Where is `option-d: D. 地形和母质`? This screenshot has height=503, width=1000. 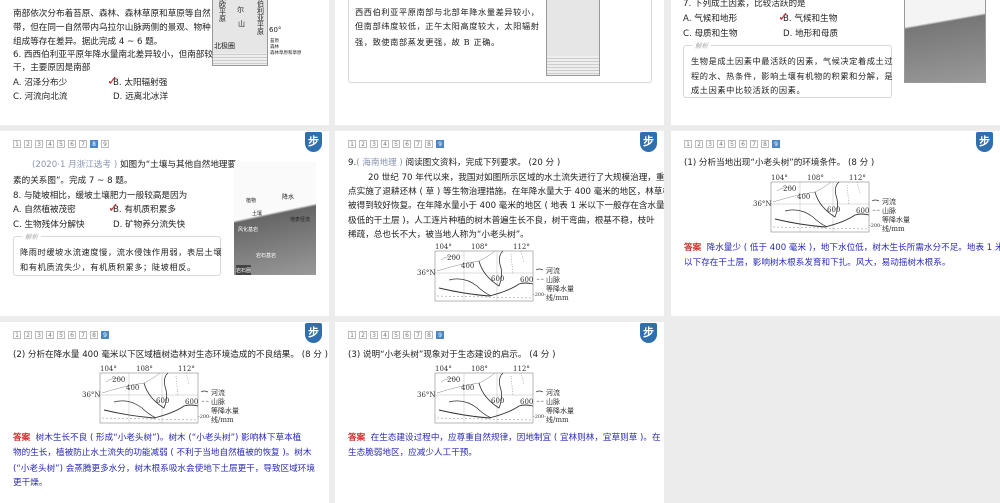
option-d: D. 地形和母质 is located at coordinates (811, 34).